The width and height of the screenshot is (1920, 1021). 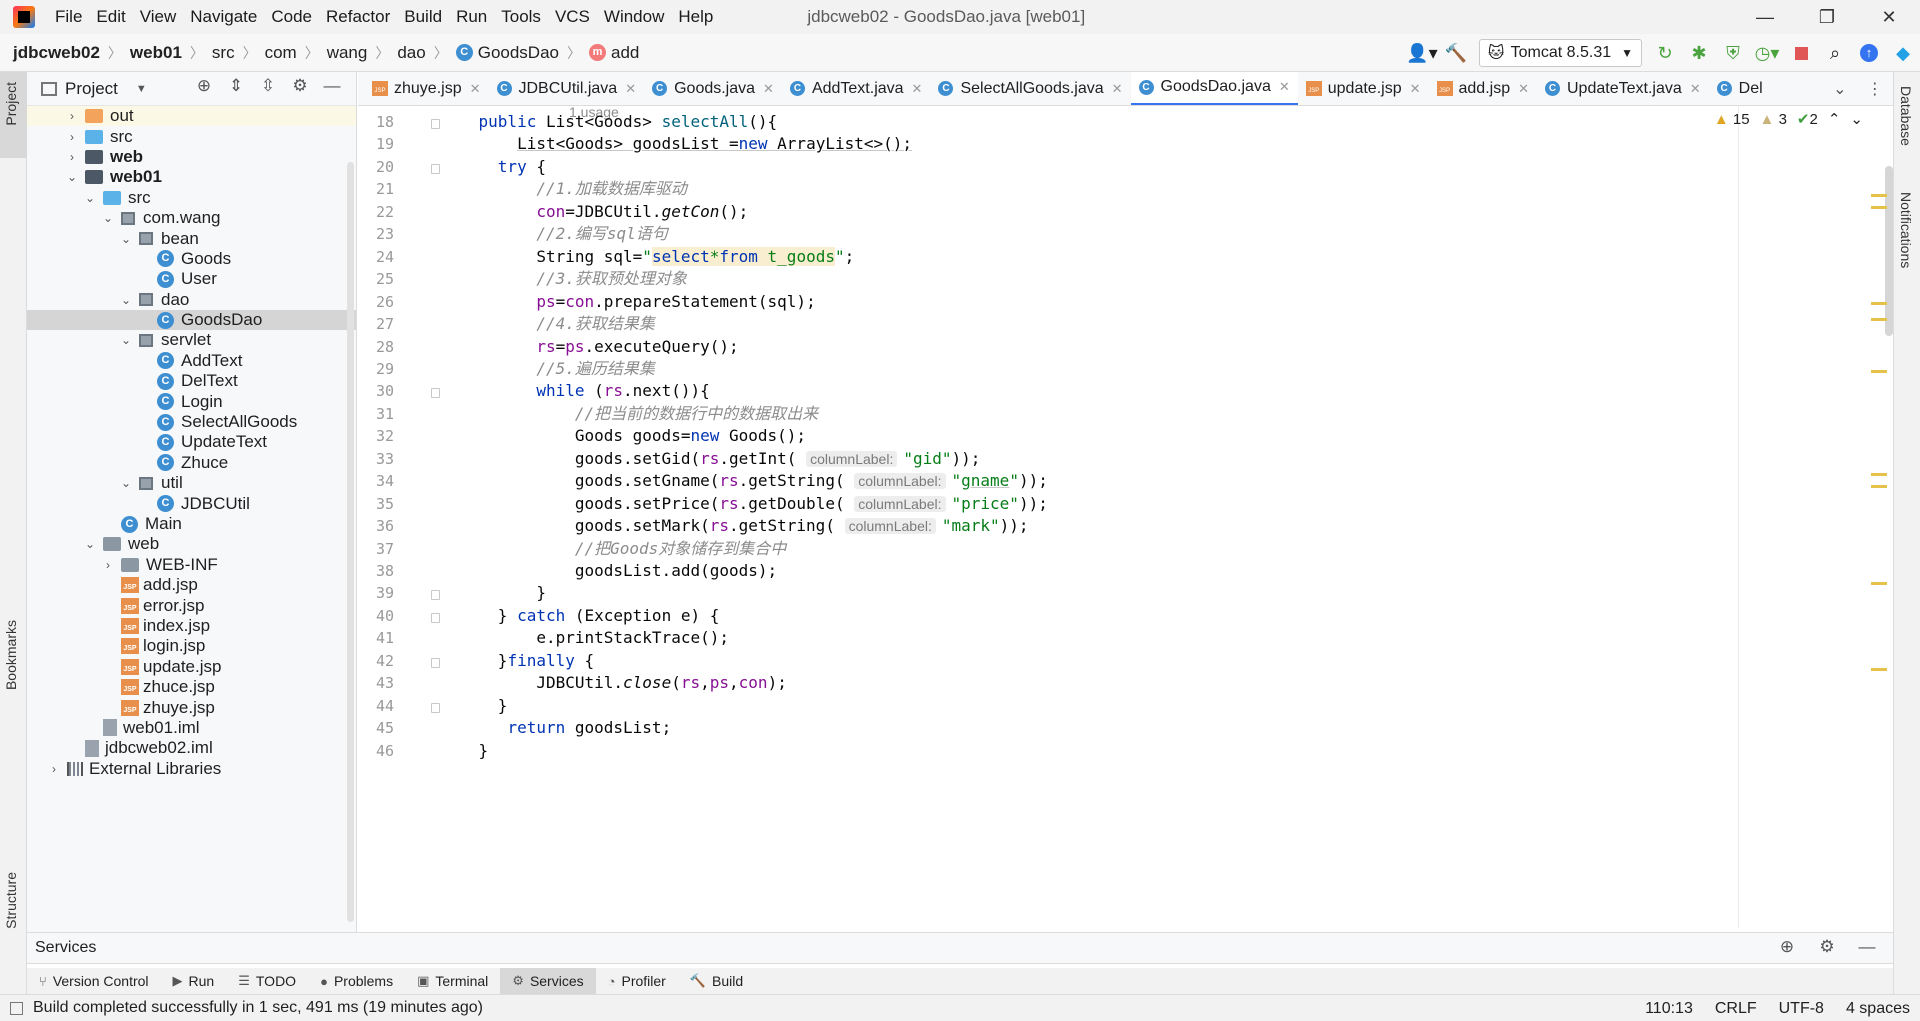 I want to click on chevron-up-icon: ⌃, so click(x=1834, y=119).